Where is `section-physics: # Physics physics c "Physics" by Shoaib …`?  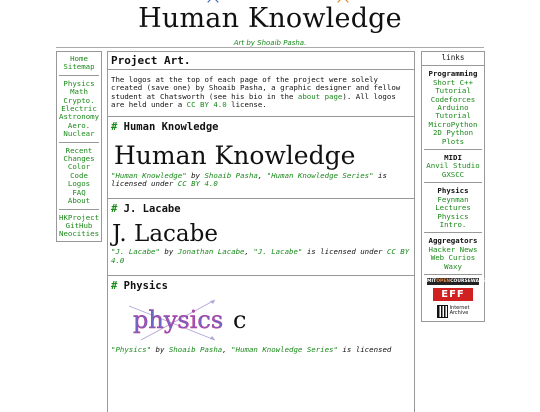
section-physics: # Physics physics c "Physics" by Shoaib … is located at coordinates (261, 319).